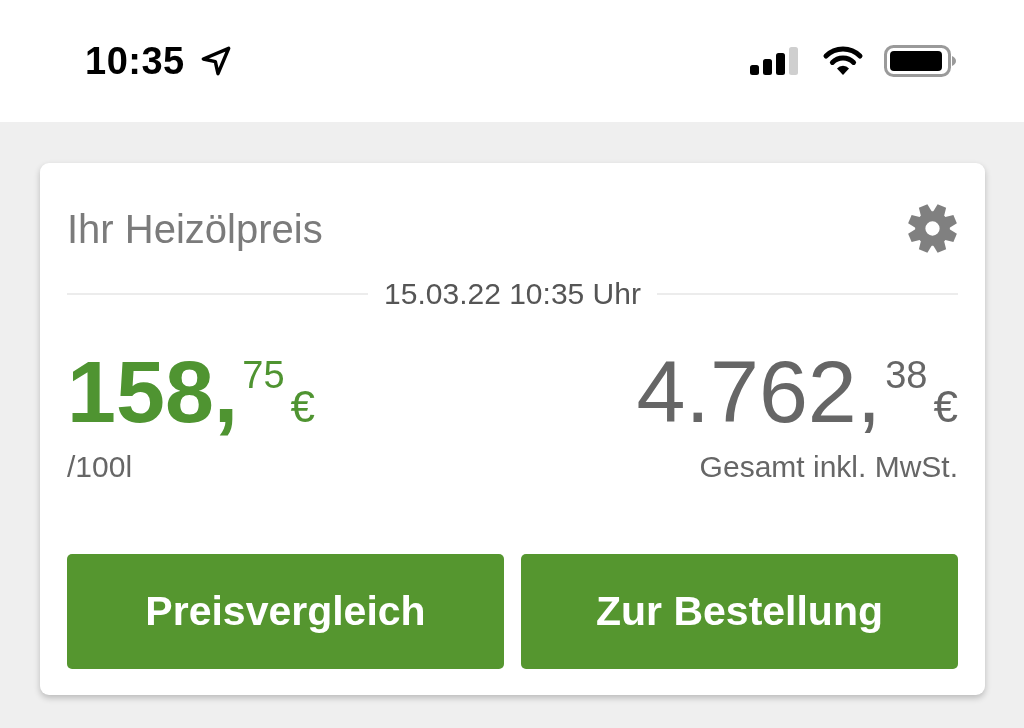 Image resolution: width=1024 pixels, height=728 pixels. I want to click on battery-icon, so click(920, 61).